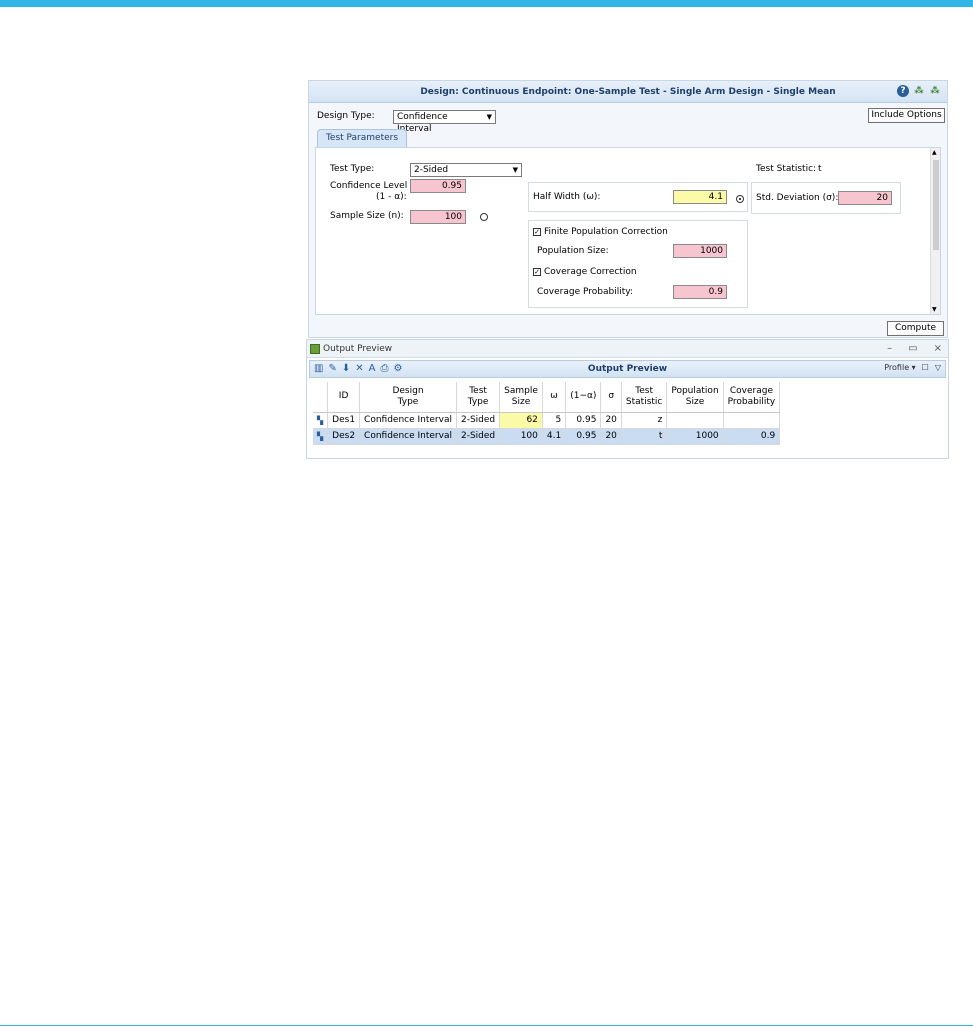 The height and width of the screenshot is (1028, 973). I want to click on test-type-label: Test Type:, so click(352, 169).